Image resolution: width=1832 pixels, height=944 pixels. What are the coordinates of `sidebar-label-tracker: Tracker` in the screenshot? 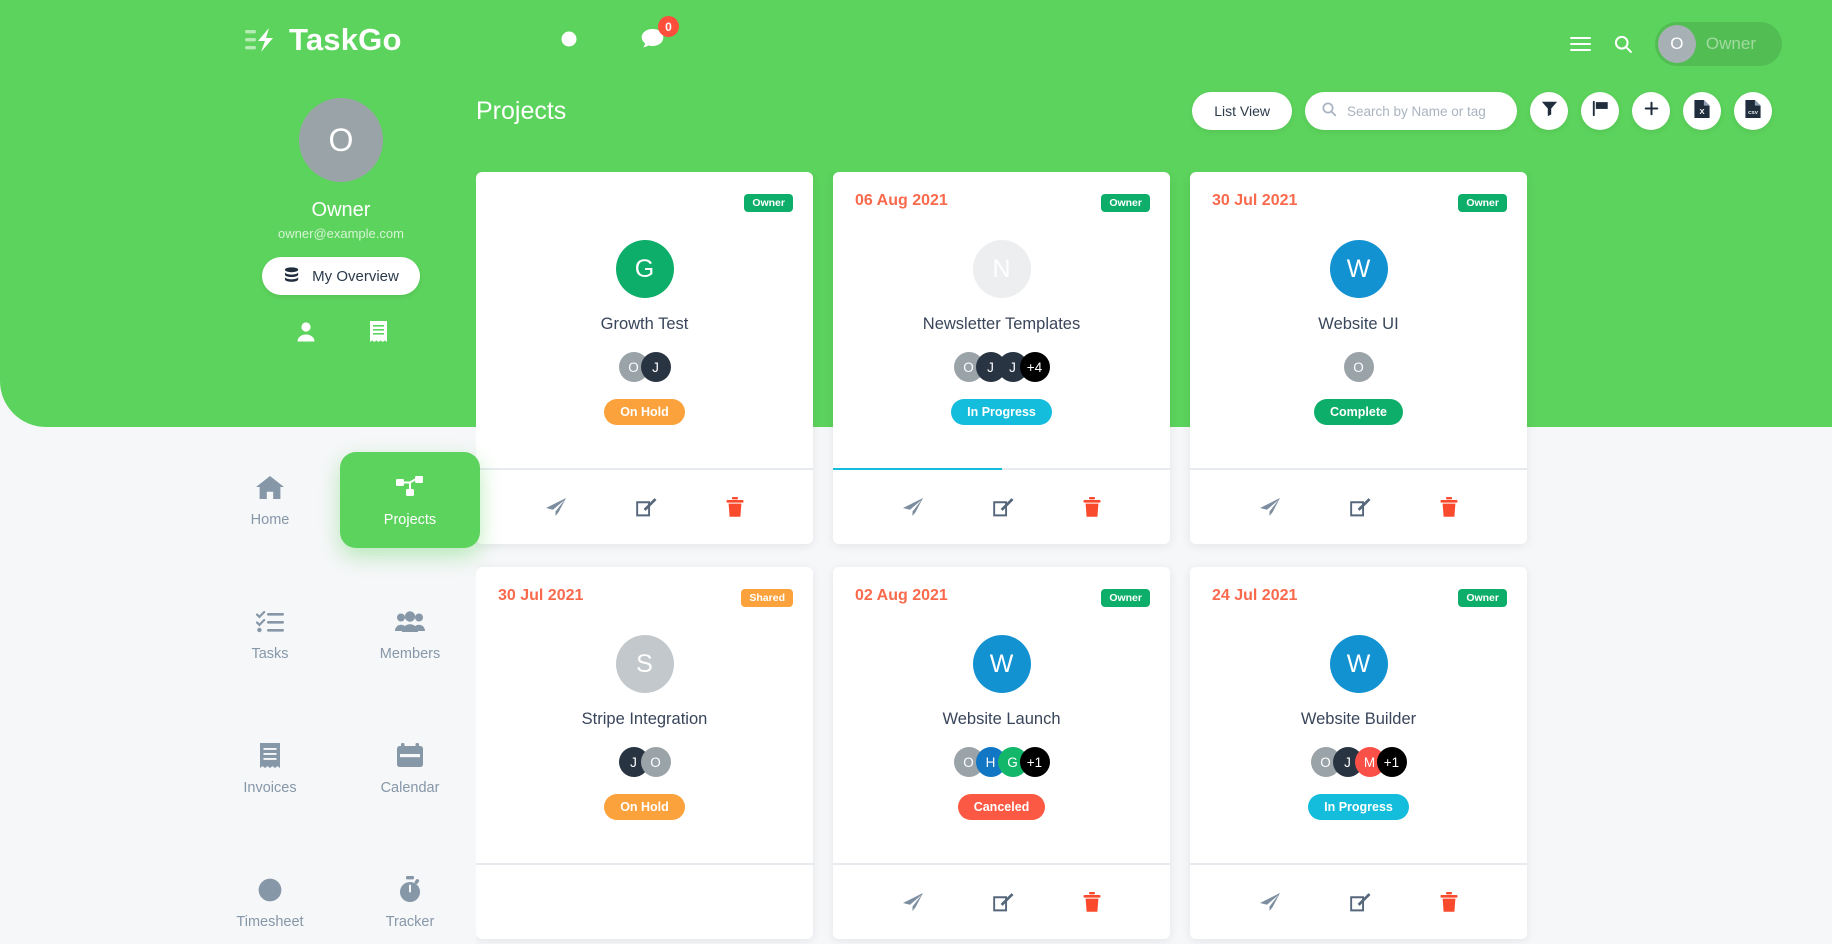 It's located at (410, 921).